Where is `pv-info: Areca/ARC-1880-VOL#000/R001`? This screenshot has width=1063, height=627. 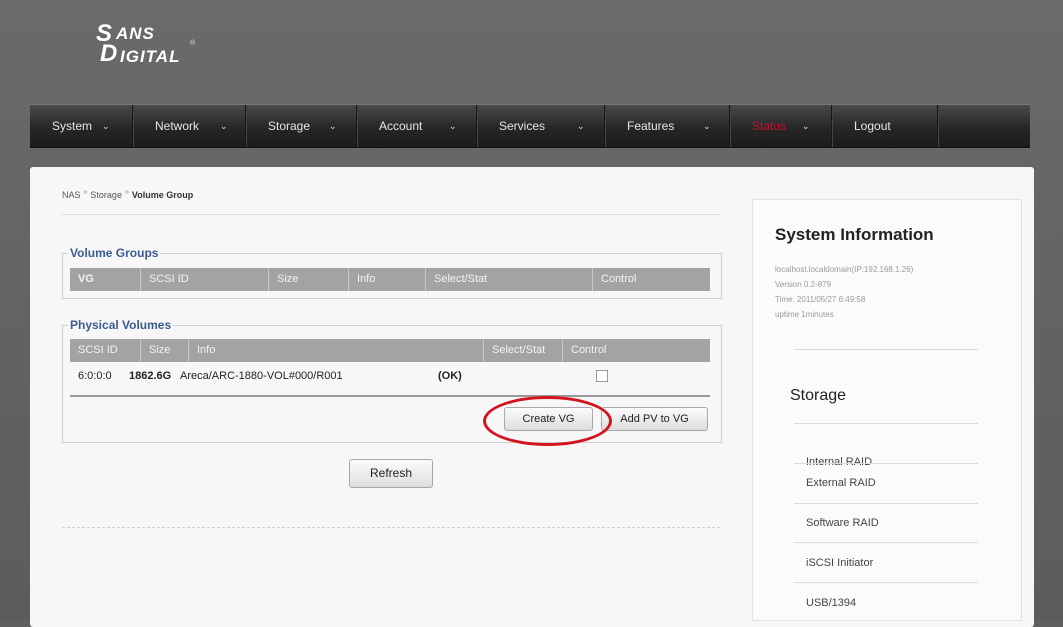 pv-info: Areca/ARC-1880-VOL#000/R001 is located at coordinates (261, 376).